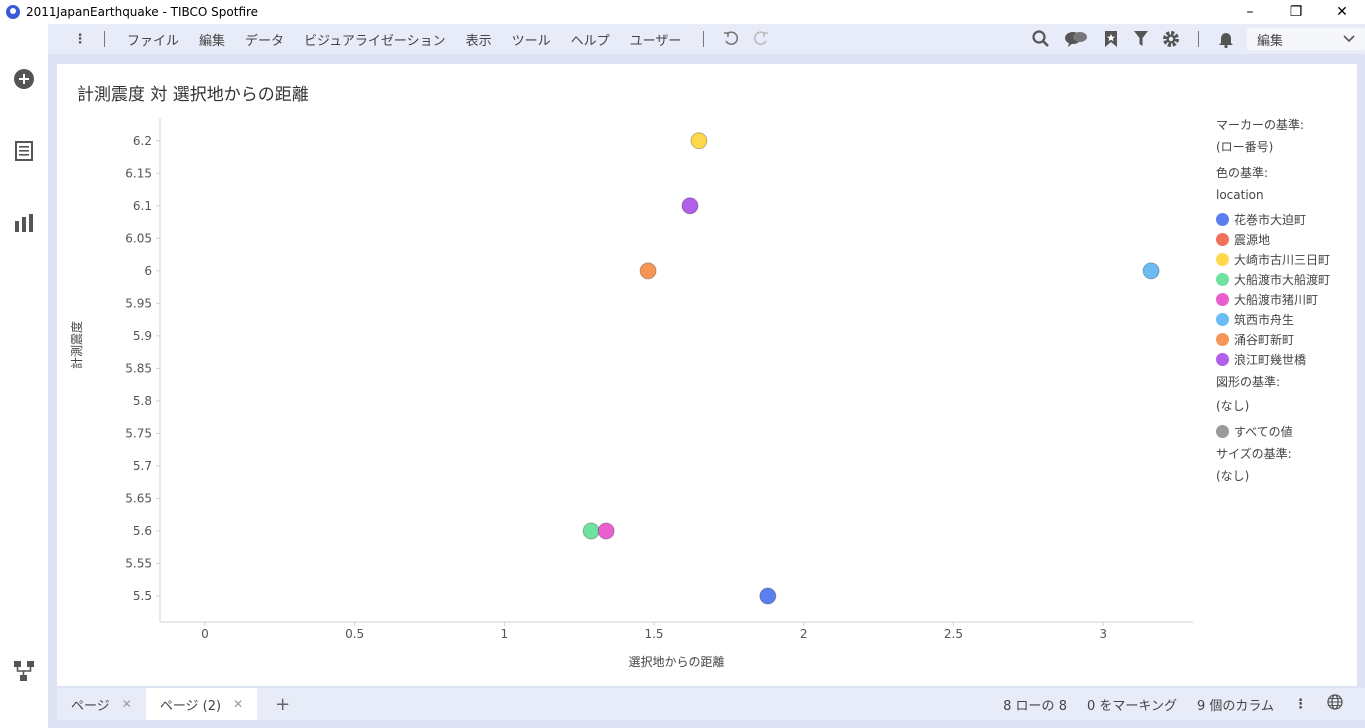  What do you see at coordinates (212, 39) in the screenshot?
I see `menu-edit: 編集` at bounding box center [212, 39].